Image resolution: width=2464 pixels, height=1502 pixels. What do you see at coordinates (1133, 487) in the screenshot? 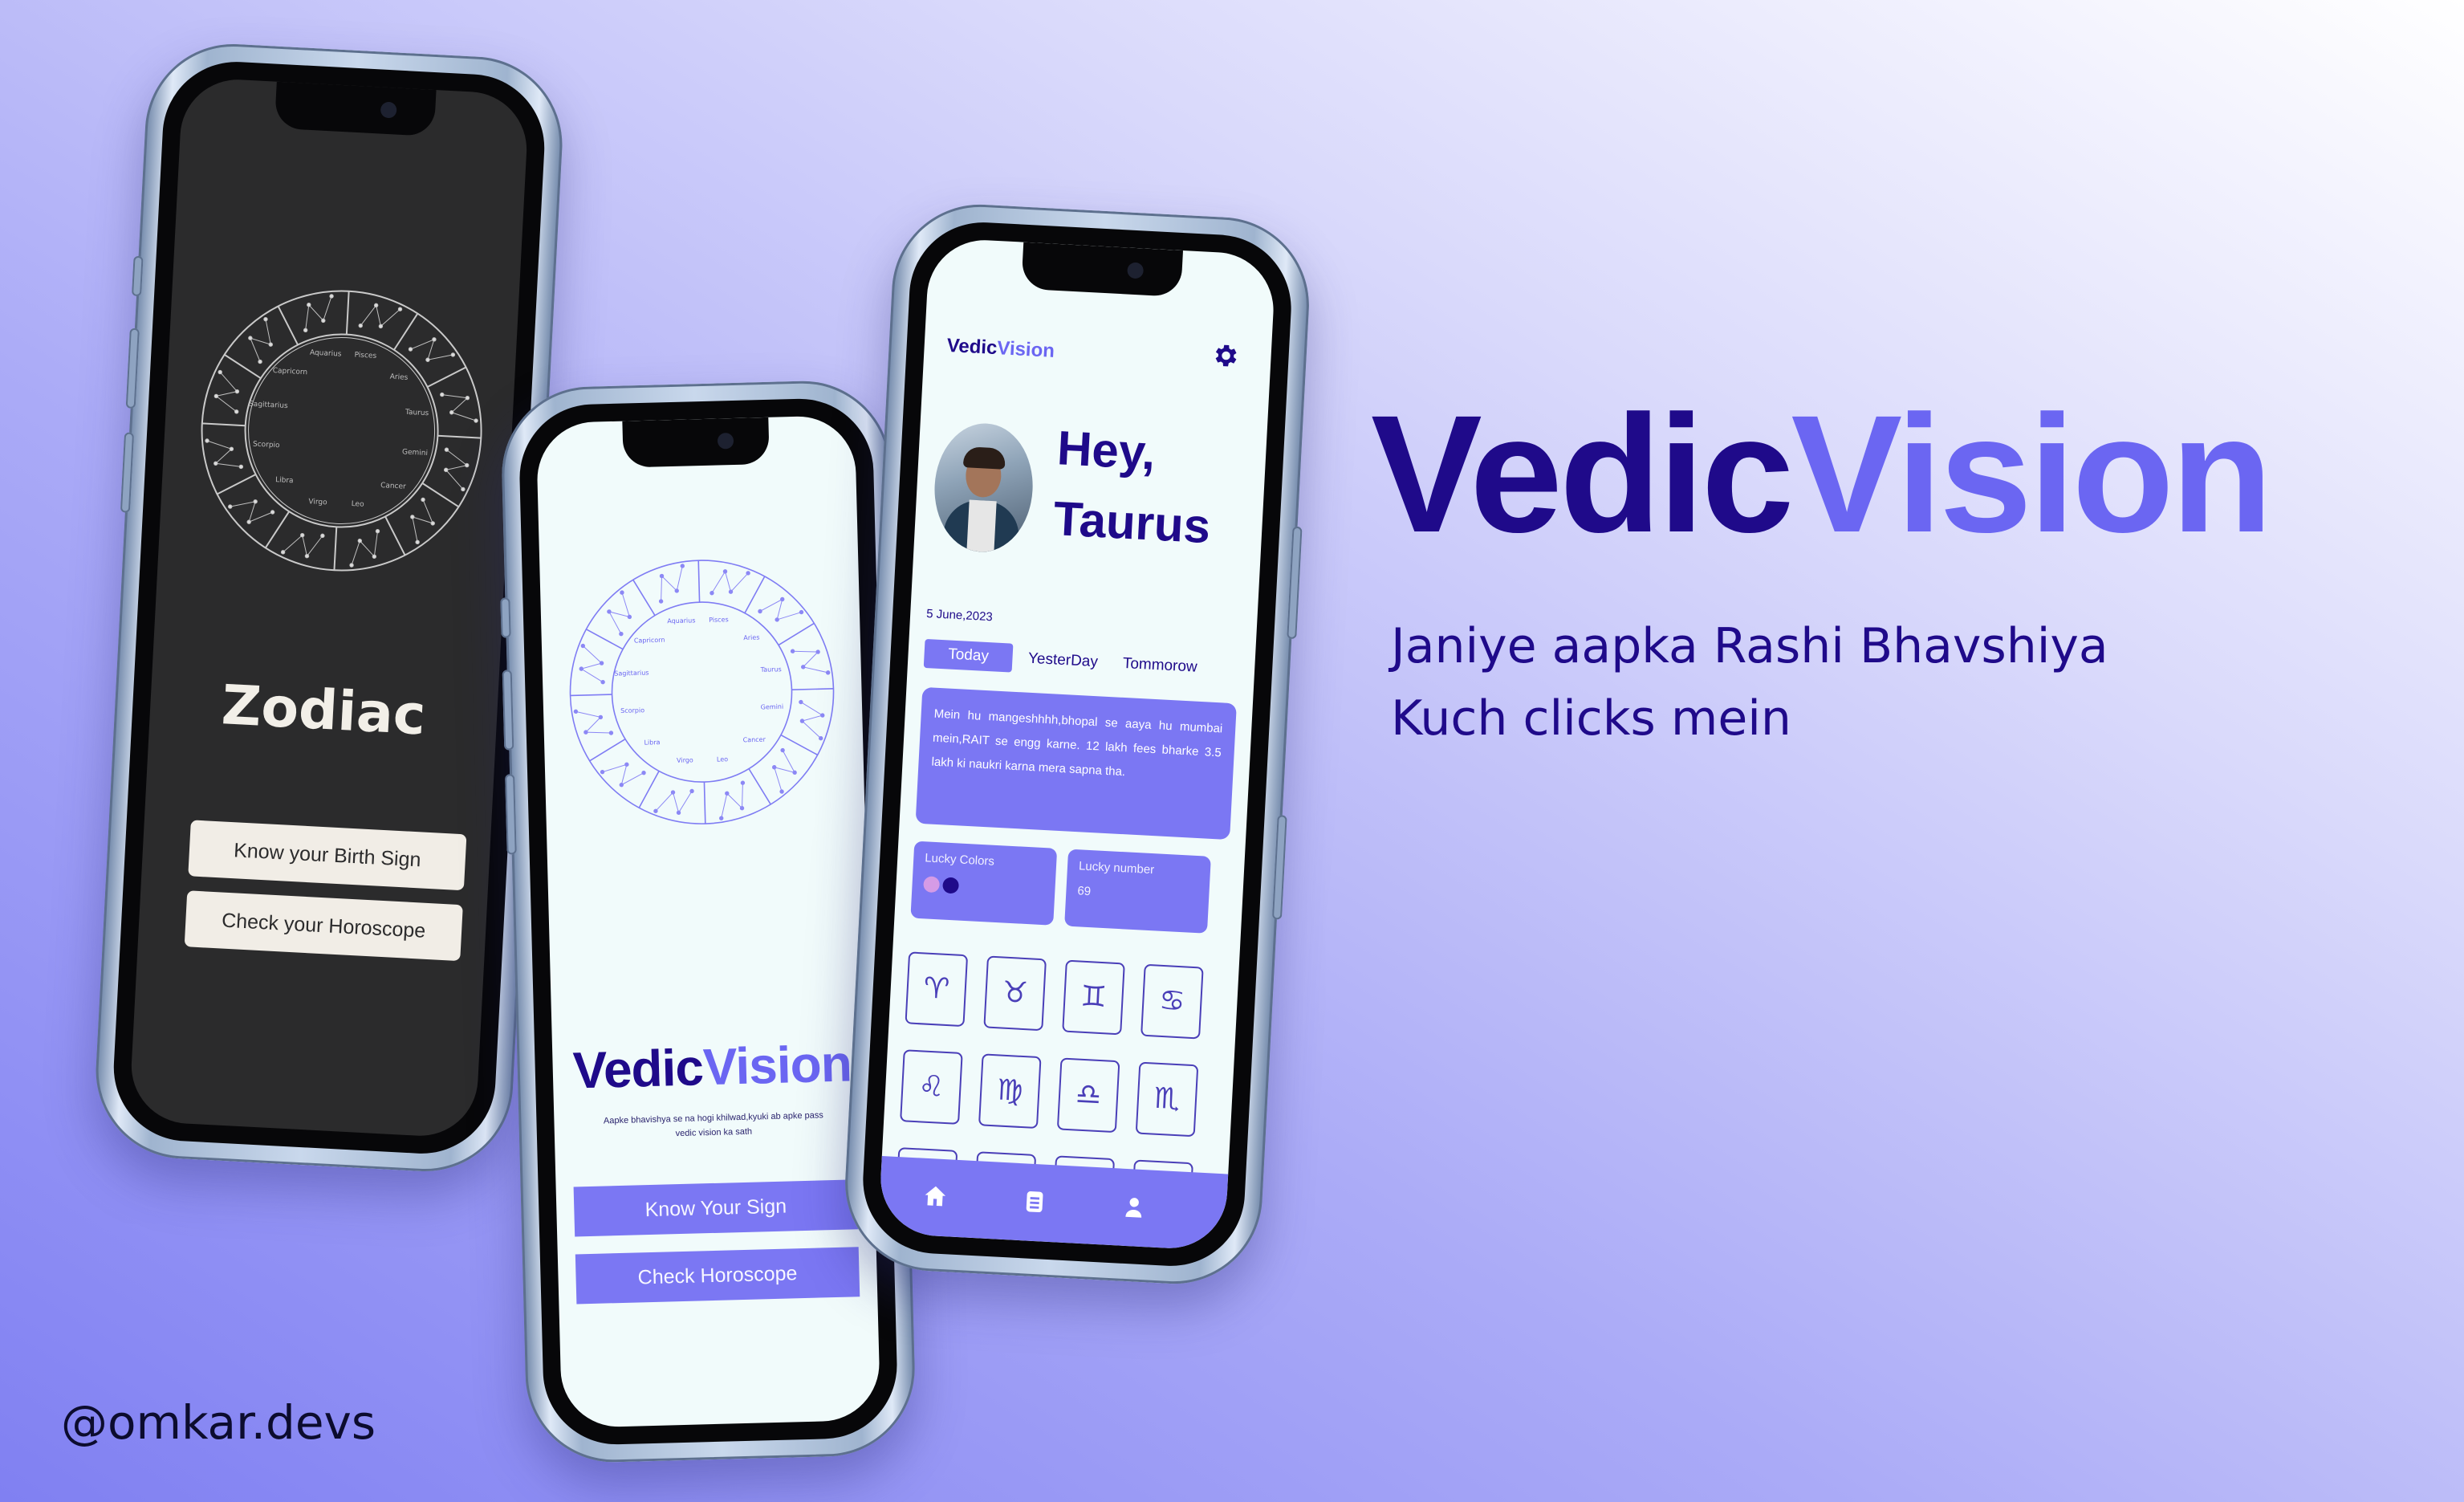
I see `greeting: Hey, Taurus` at bounding box center [1133, 487].